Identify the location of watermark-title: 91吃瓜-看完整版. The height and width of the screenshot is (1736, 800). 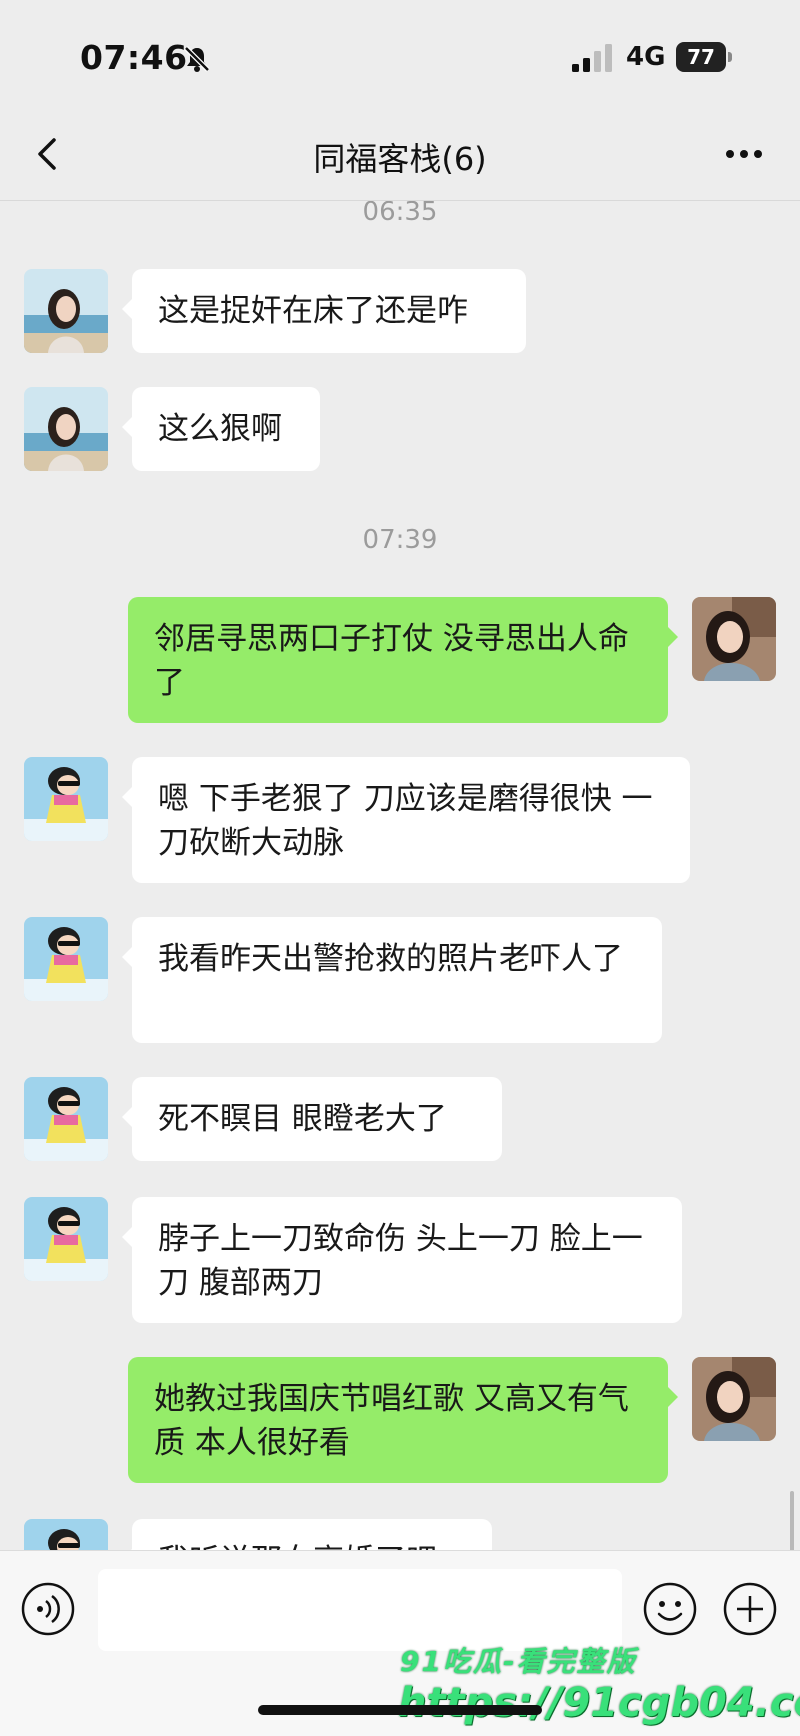
(518, 1661).